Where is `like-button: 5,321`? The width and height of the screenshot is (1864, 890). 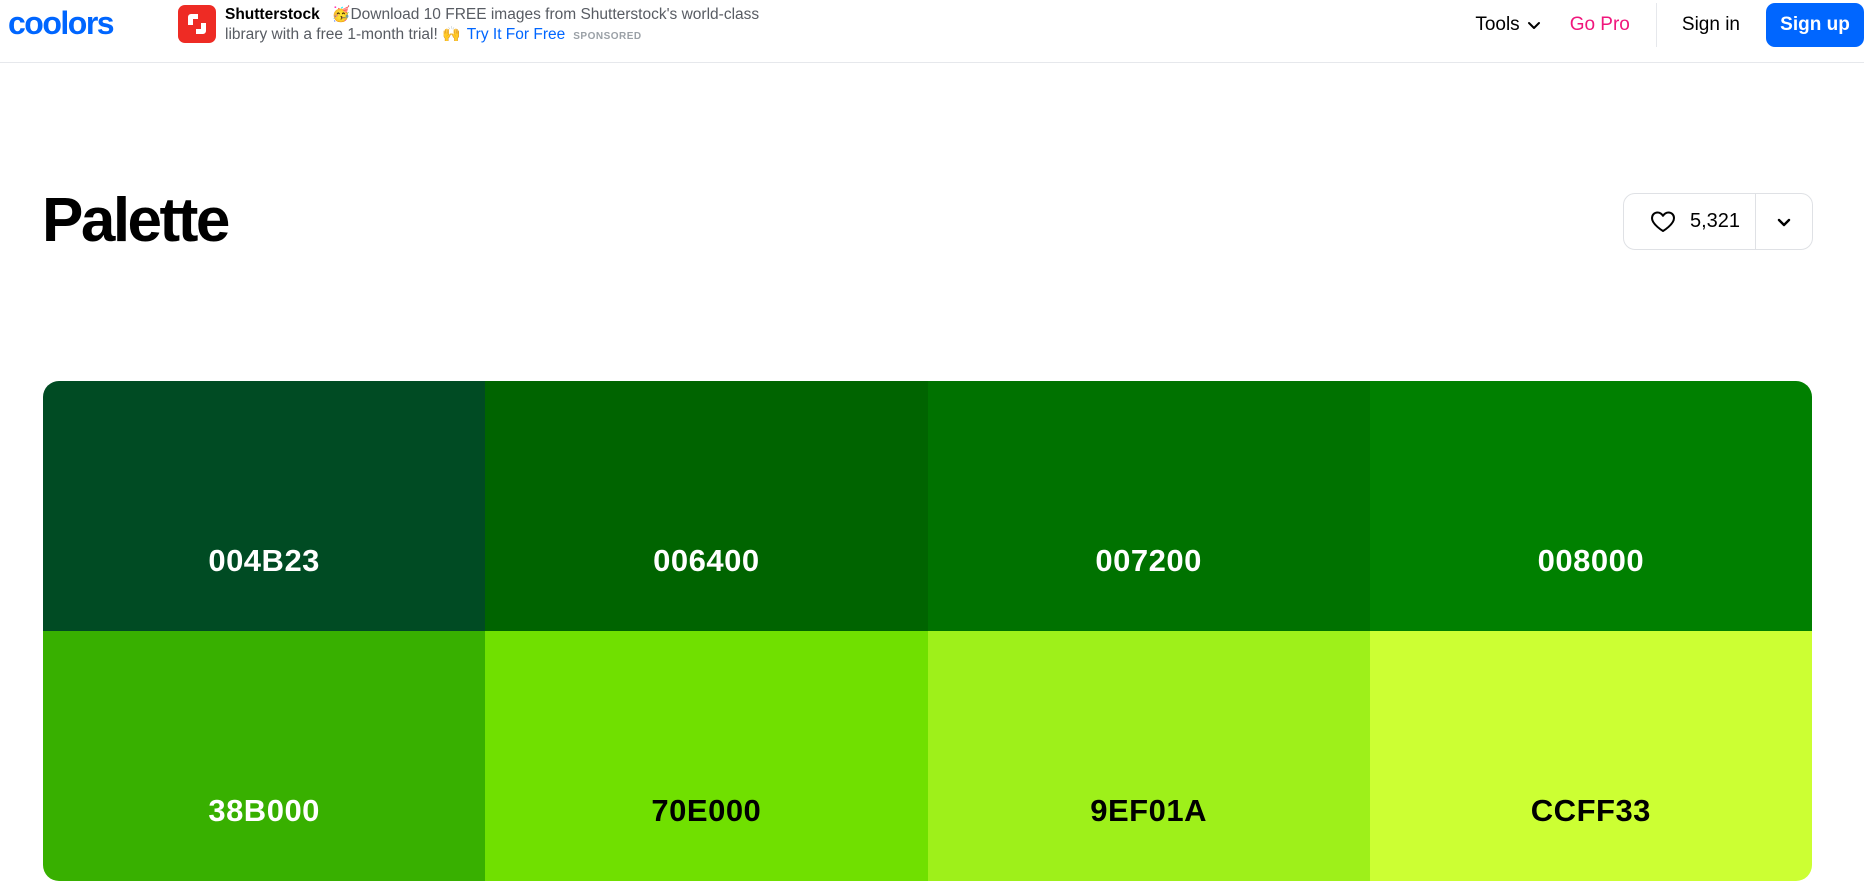
like-button: 5,321 is located at coordinates (1690, 221).